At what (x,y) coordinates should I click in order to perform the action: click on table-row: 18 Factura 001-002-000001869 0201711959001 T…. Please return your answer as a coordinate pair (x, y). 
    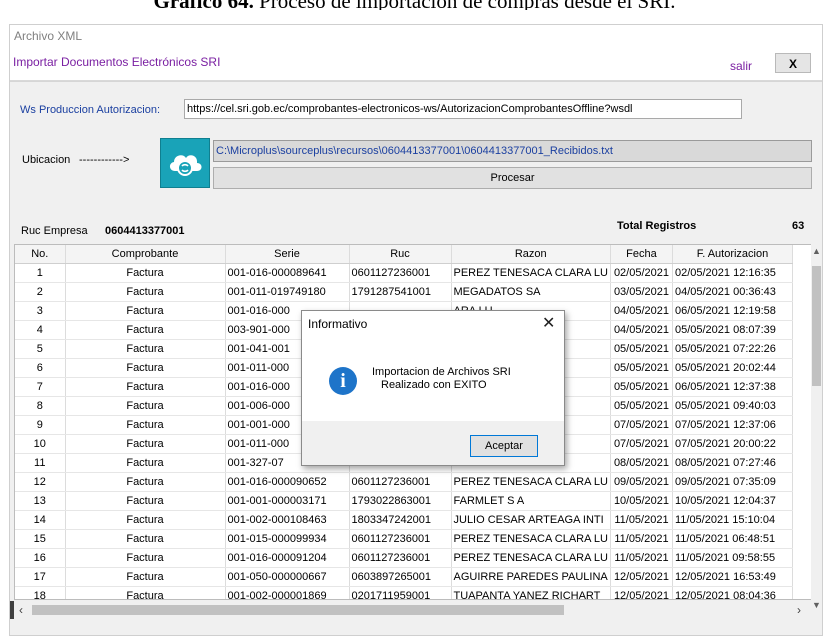
    Looking at the image, I should click on (404, 592).